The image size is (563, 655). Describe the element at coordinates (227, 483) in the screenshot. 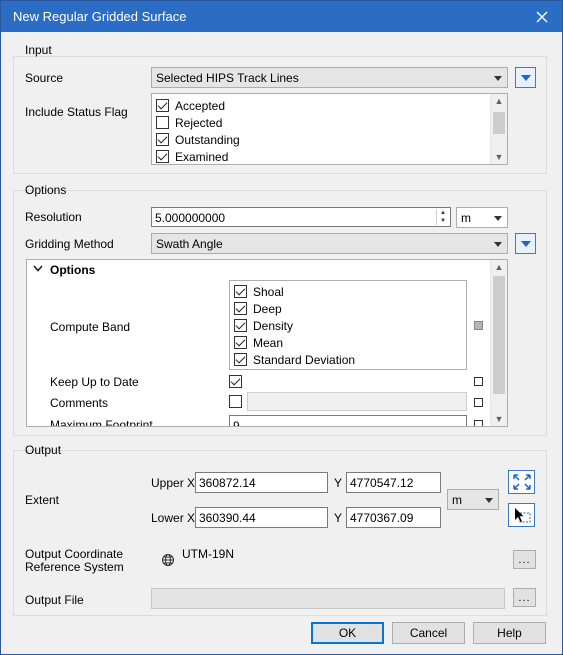

I see `upper-x-value: 360872.14` at that location.